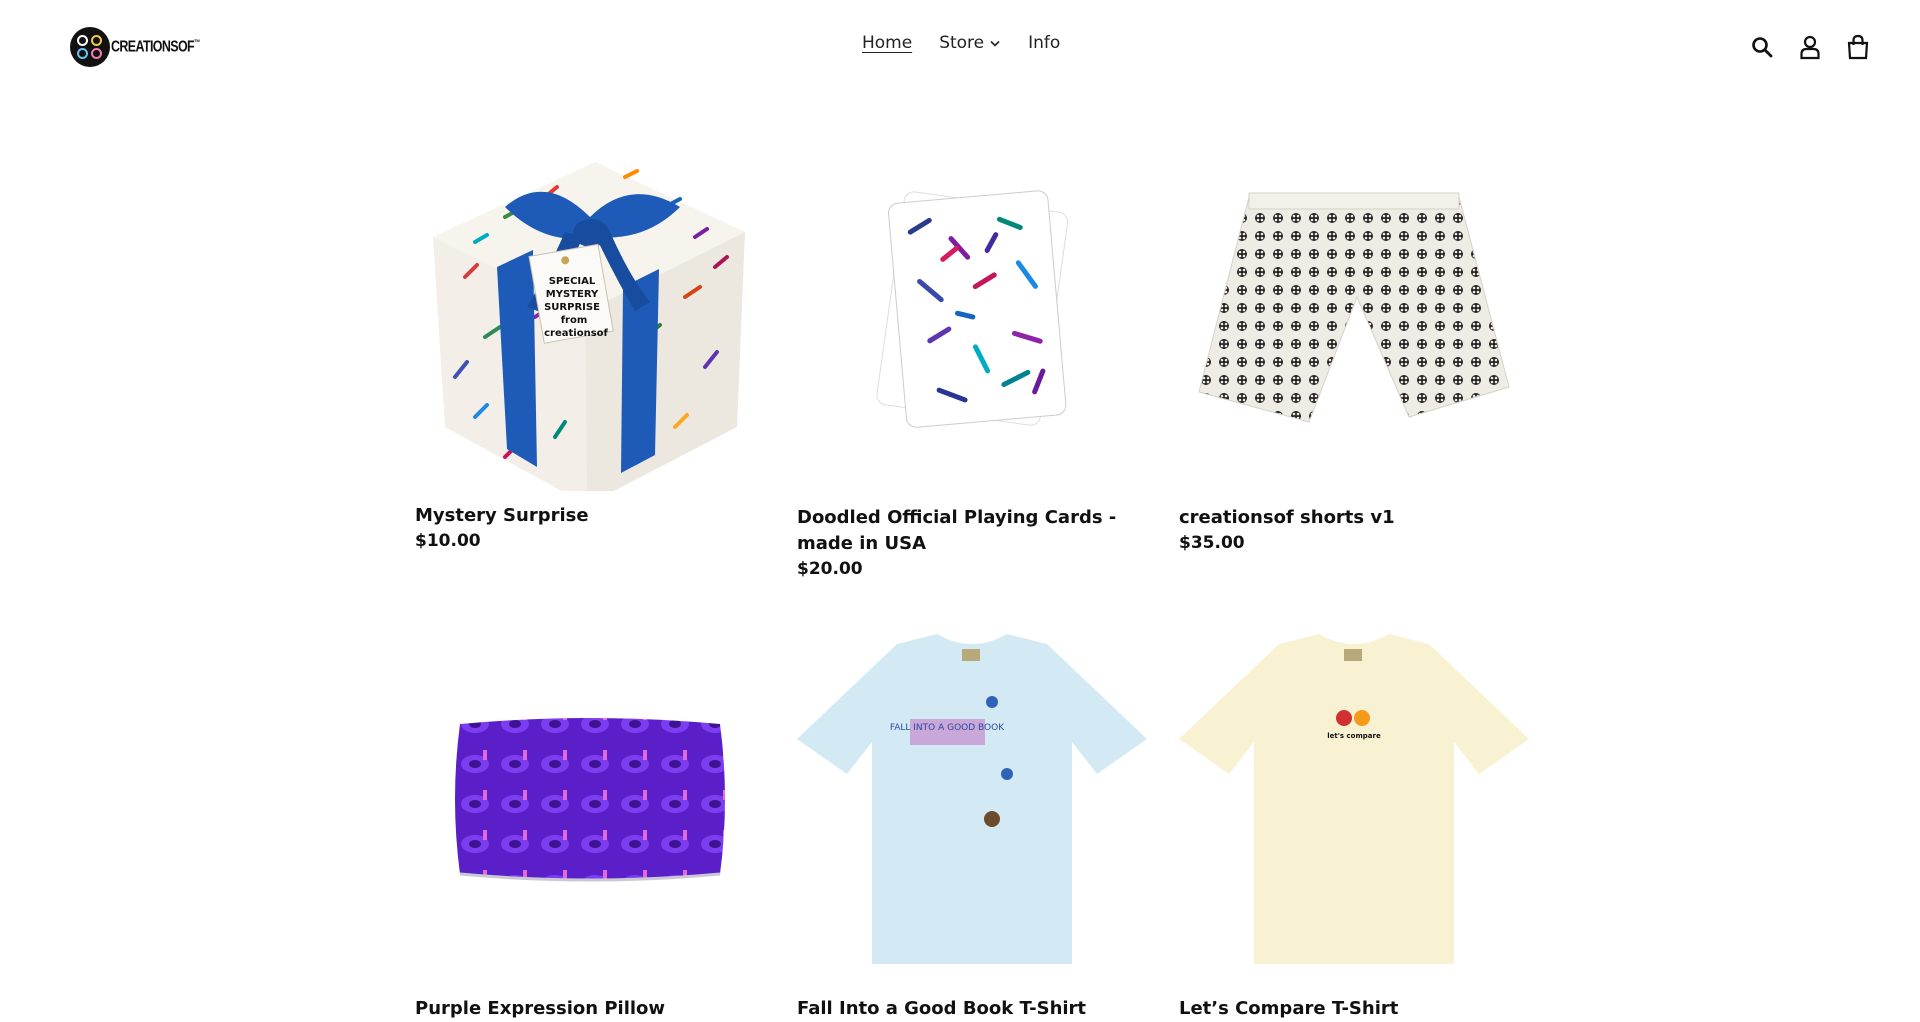 The image size is (1920, 1022). I want to click on tag-line-3: SURPRISE, so click(572, 307).